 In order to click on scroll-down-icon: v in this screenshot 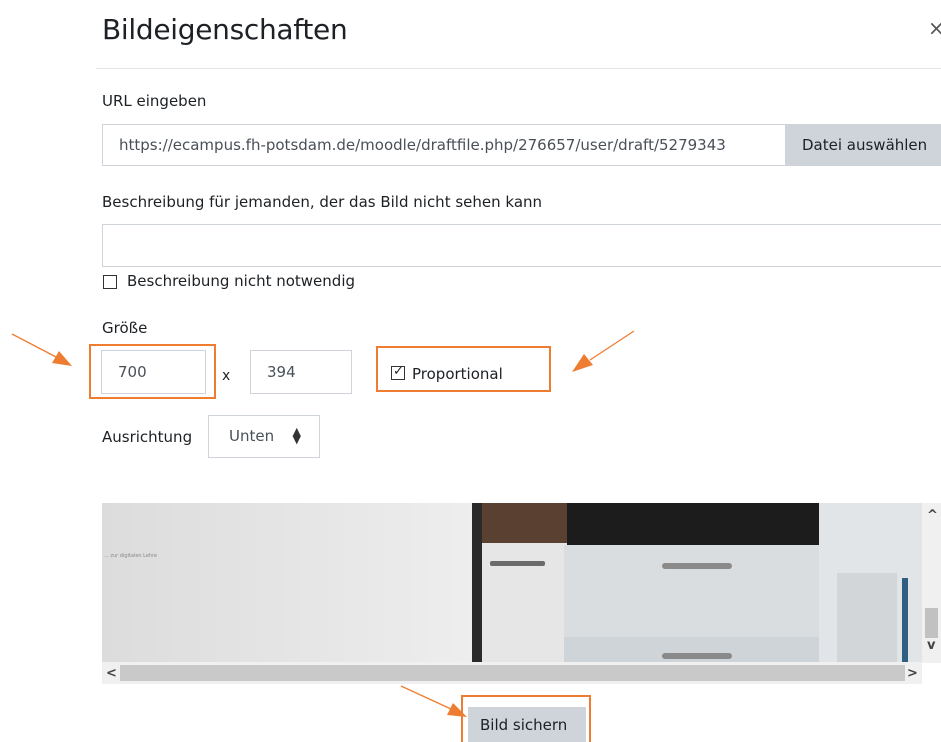, I will do `click(931, 645)`.